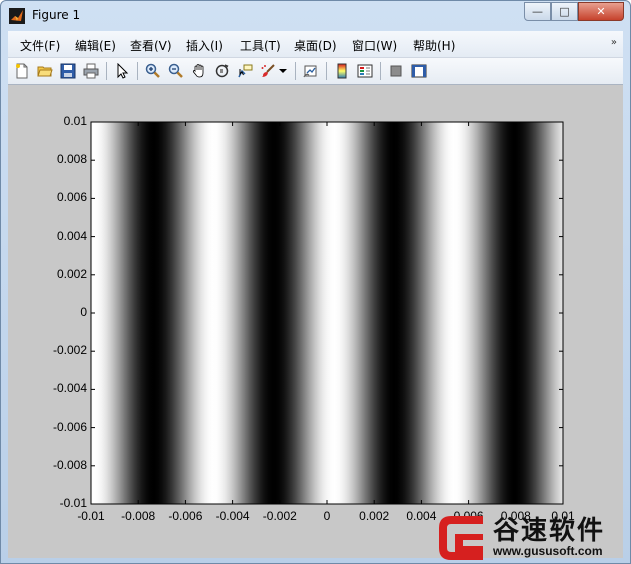  I want to click on menu-desktop: 桌面(D), so click(315, 45).